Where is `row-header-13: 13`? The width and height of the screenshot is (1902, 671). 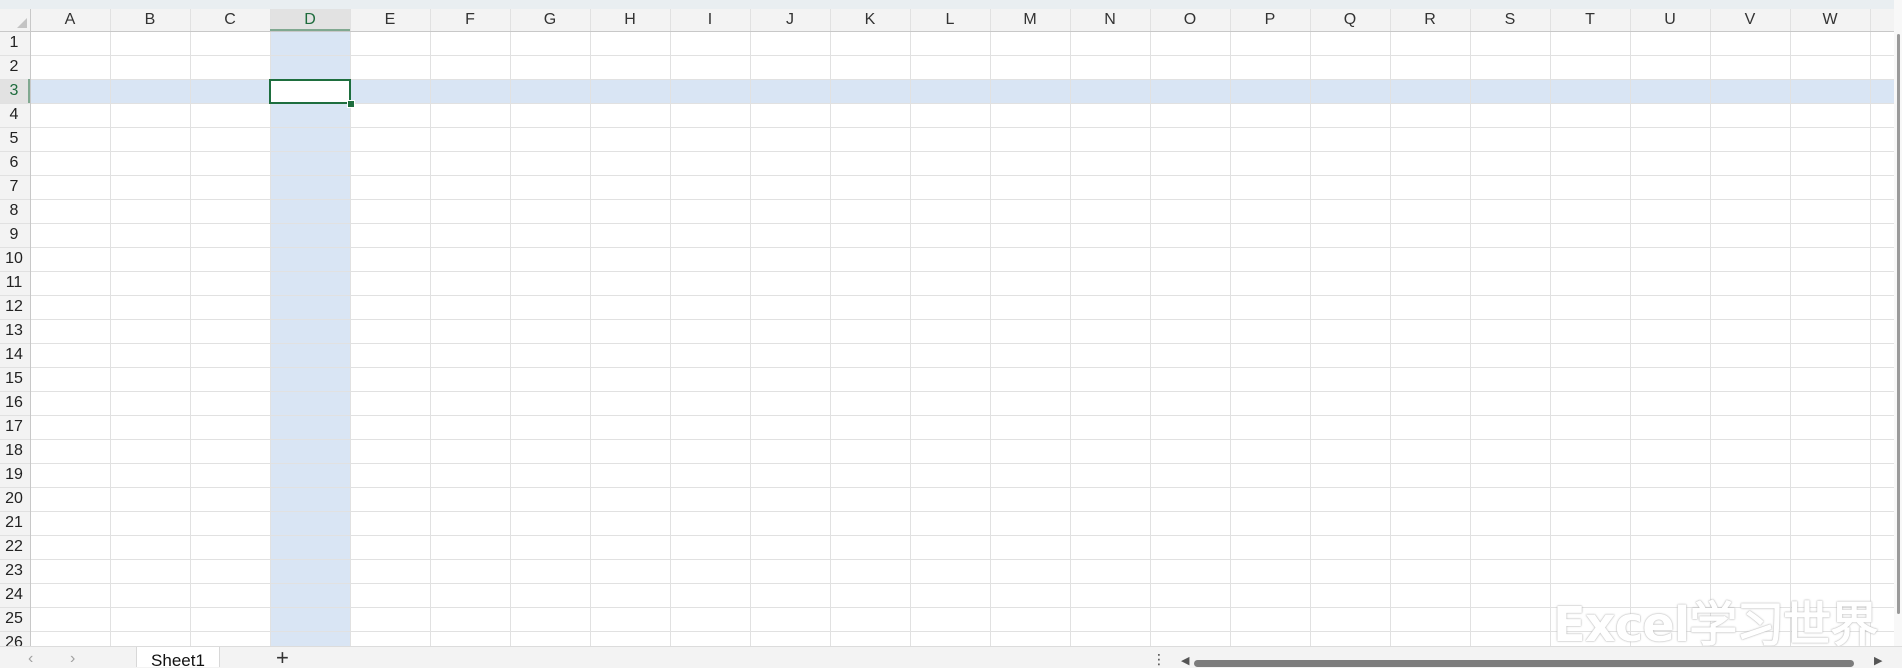 row-header-13: 13 is located at coordinates (14, 331).